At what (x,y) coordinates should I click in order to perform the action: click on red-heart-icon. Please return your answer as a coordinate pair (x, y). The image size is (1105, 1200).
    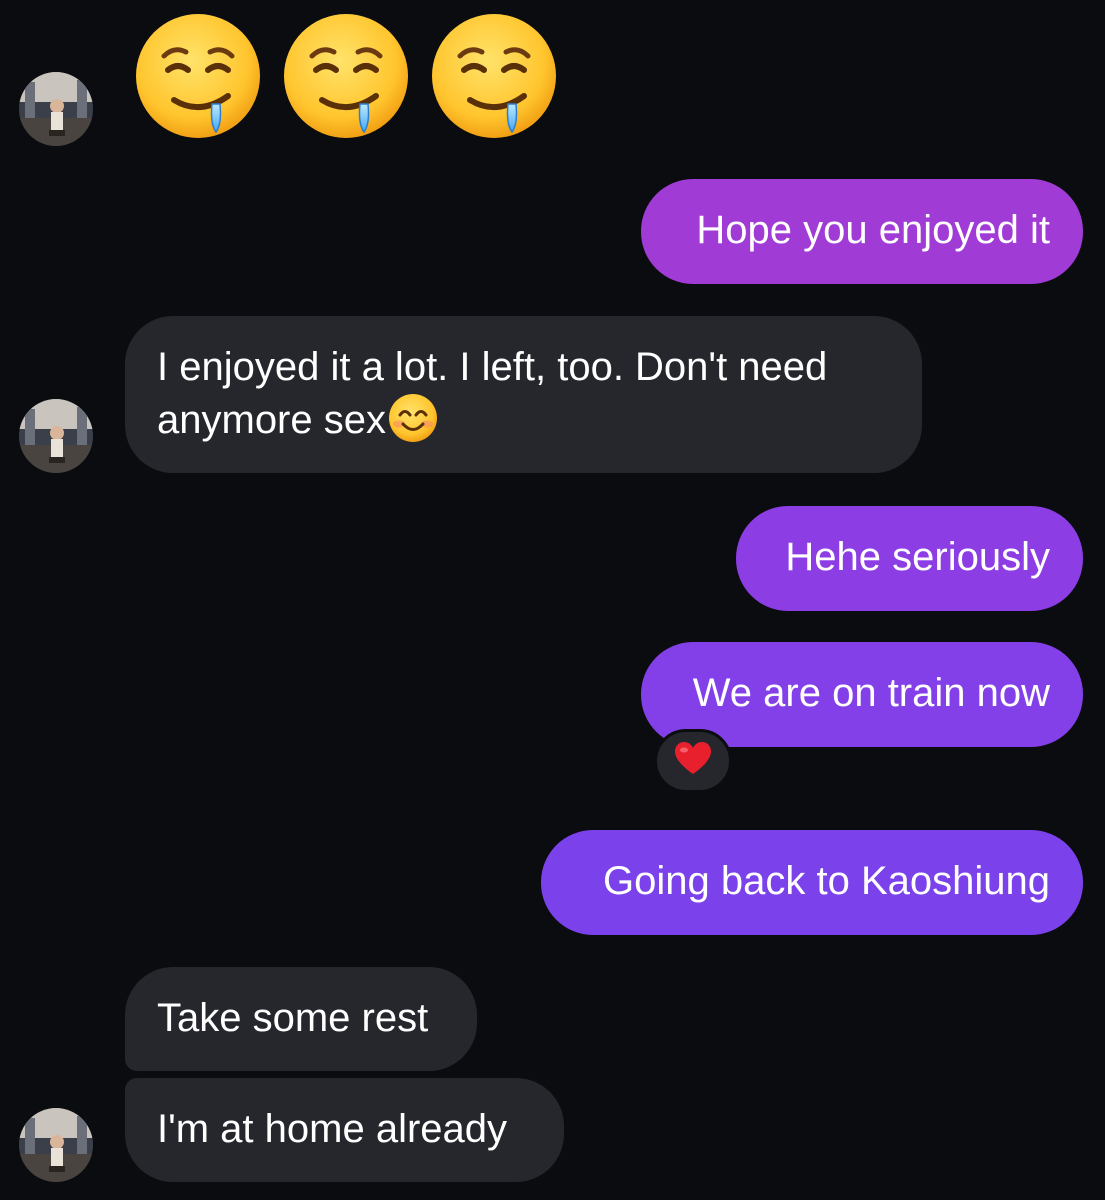
    Looking at the image, I should click on (693, 761).